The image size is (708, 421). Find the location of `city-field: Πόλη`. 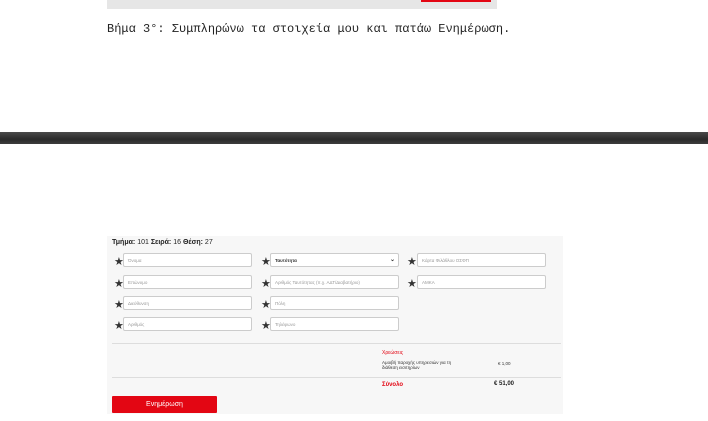

city-field: Πόλη is located at coordinates (334, 303).